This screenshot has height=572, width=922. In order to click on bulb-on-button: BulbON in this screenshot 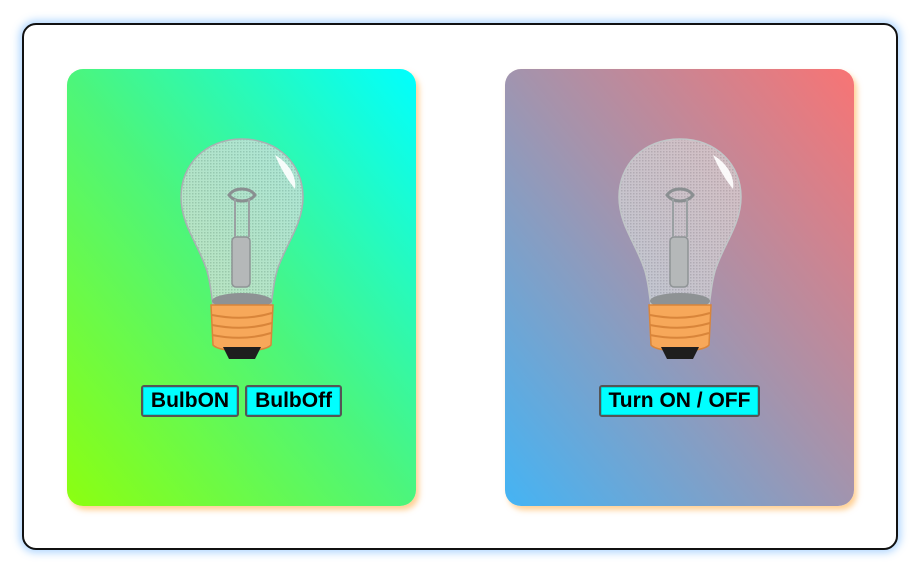, I will do `click(190, 401)`.